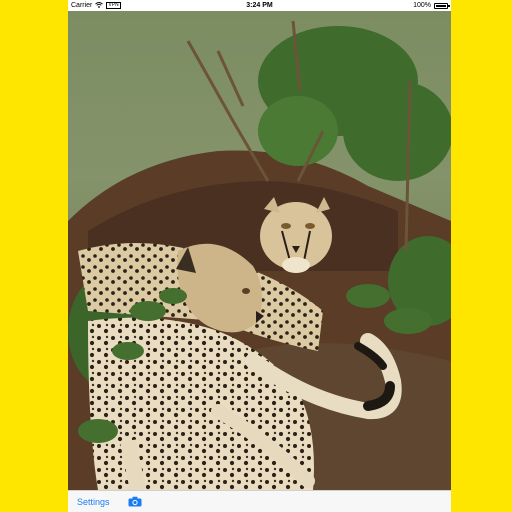  Describe the element at coordinates (99, 5) in the screenshot. I see `wifi-icon` at that location.